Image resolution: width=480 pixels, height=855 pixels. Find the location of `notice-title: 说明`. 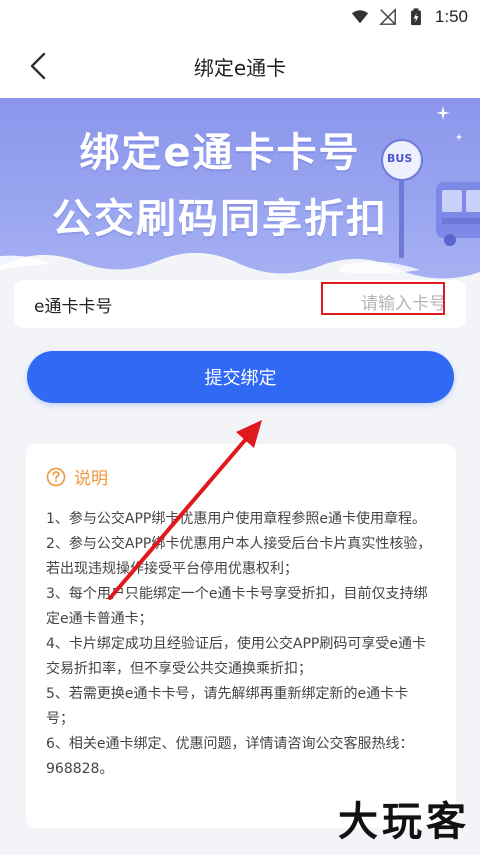

notice-title: 说明 is located at coordinates (91, 479).